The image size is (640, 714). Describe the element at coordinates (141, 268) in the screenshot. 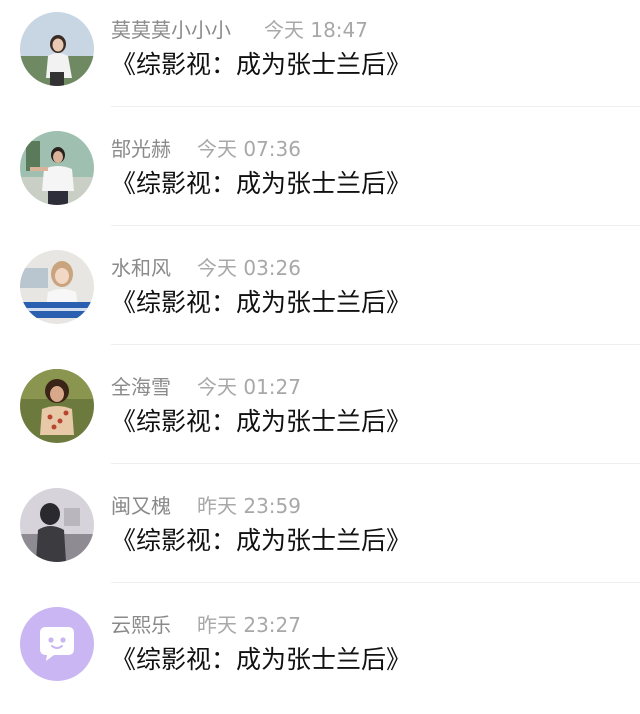

I see `user-name: 水和风` at that location.